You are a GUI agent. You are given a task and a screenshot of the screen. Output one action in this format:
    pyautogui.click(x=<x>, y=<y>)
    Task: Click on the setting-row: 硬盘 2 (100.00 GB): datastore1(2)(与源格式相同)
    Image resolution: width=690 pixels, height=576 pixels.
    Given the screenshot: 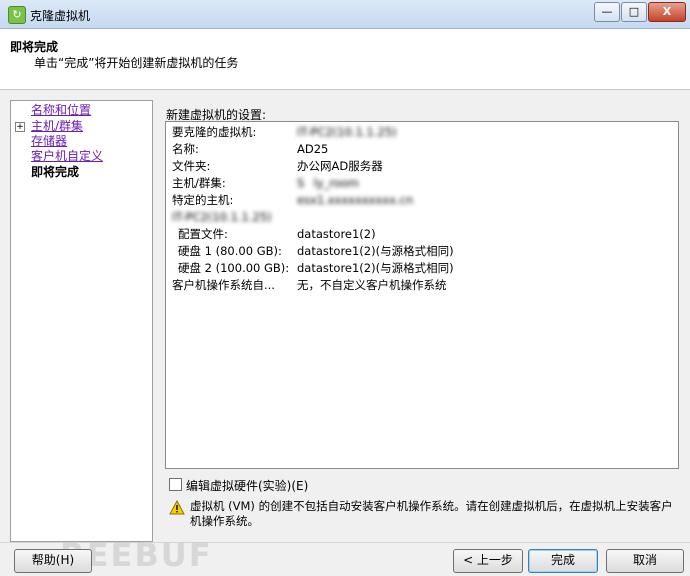 What is the action you would take?
    pyautogui.click(x=422, y=268)
    